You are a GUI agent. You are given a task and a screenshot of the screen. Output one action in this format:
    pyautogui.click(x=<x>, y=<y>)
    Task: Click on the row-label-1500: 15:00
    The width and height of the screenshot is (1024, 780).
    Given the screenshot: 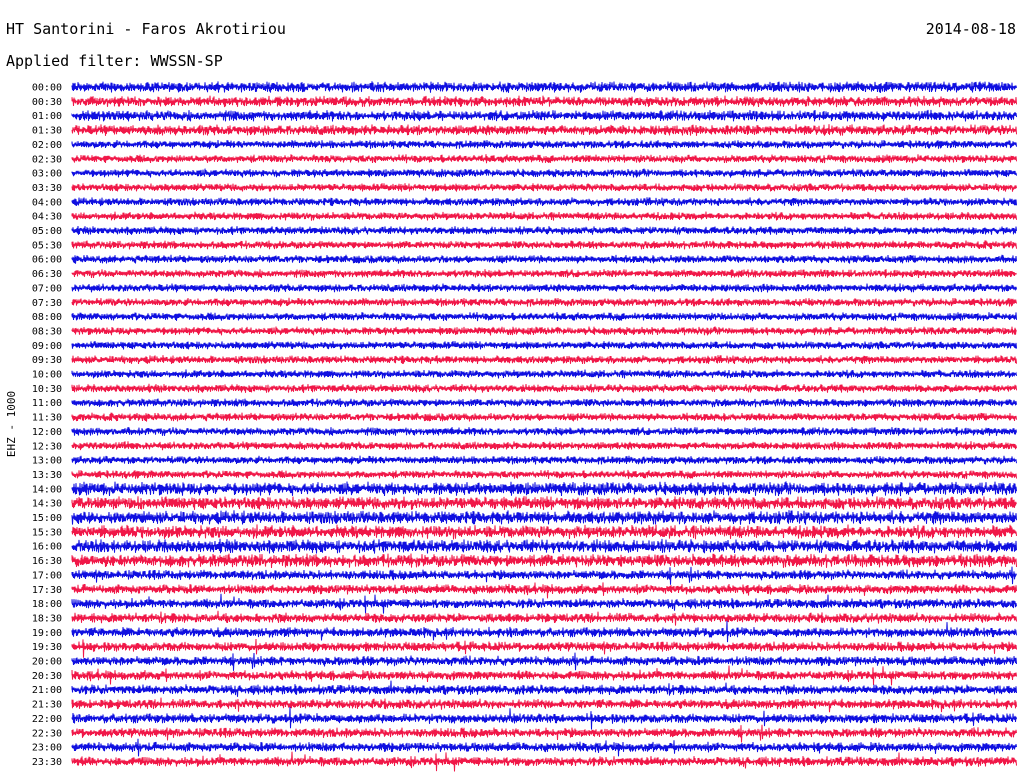 What is the action you would take?
    pyautogui.click(x=47, y=518)
    